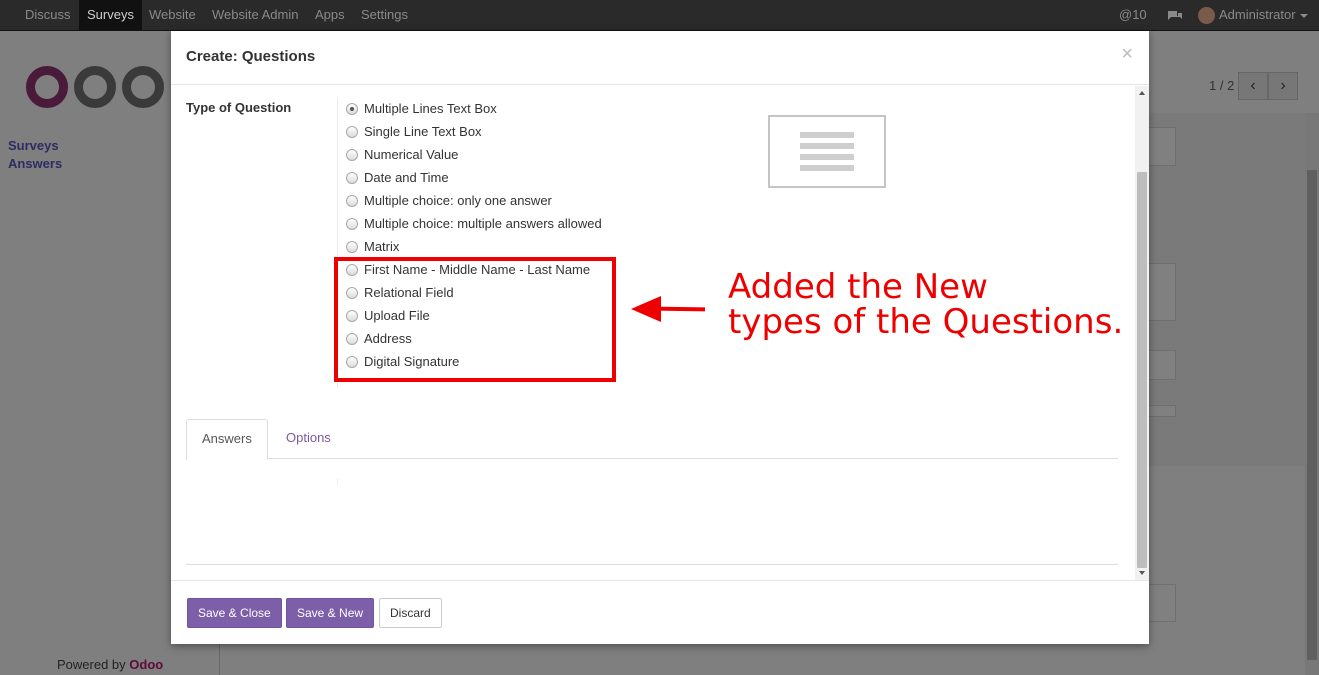 The height and width of the screenshot is (675, 1319). Describe the element at coordinates (384, 15) in the screenshot. I see `nav-settings: Settings` at that location.